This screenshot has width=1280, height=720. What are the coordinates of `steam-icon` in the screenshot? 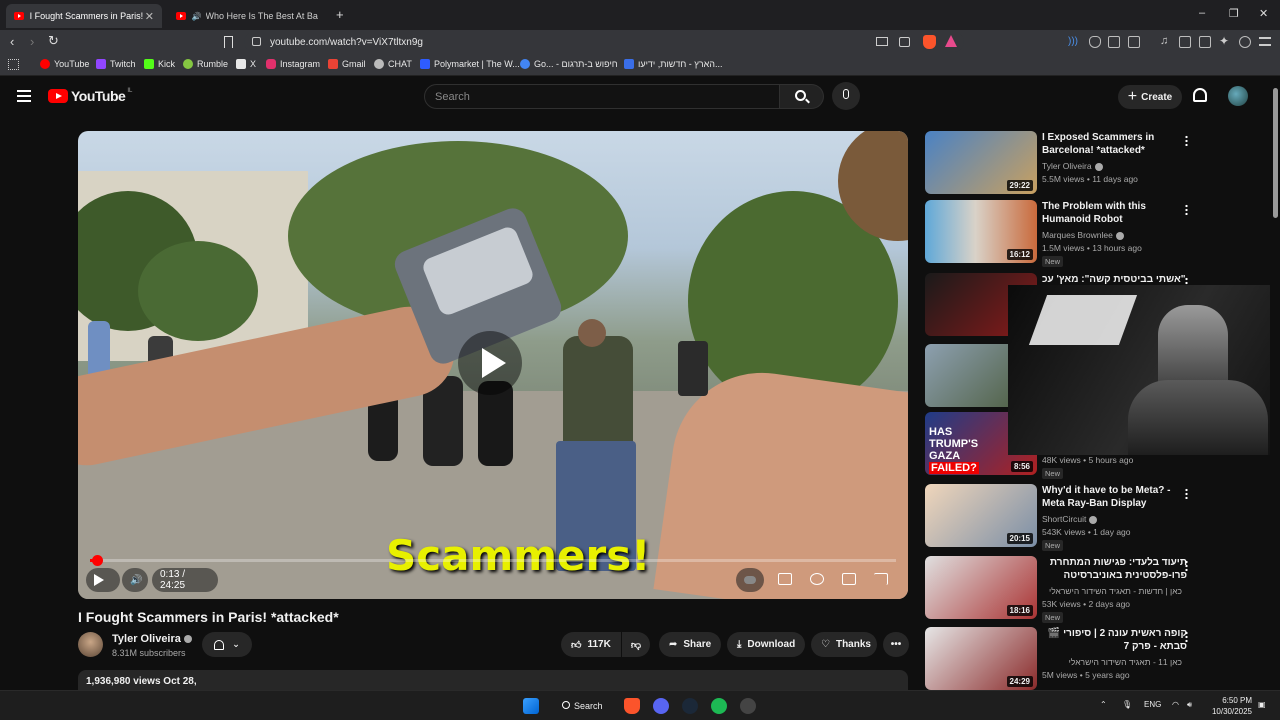 It's located at (690, 706).